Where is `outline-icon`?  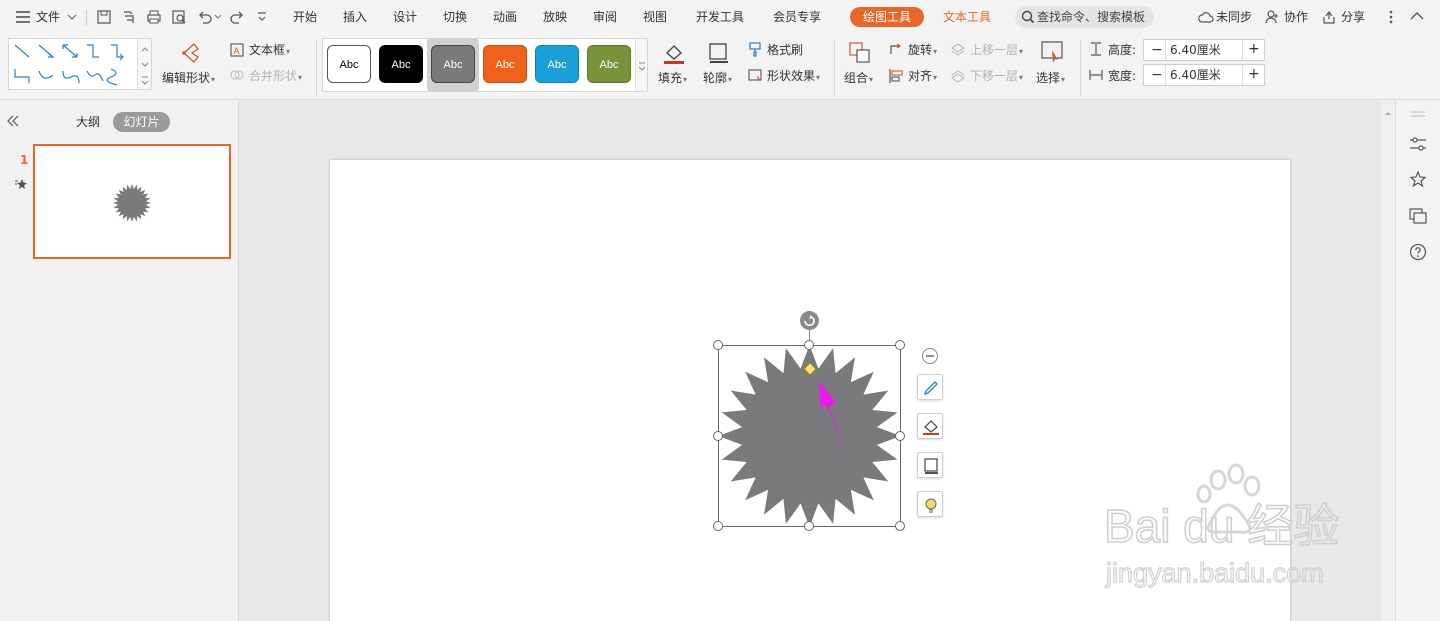
outline-icon is located at coordinates (931, 466).